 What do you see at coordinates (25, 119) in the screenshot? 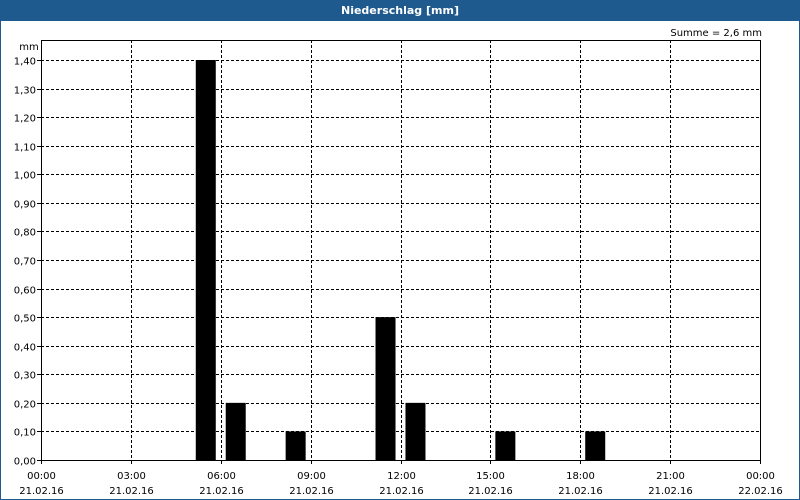
I see `y-tick-label: 1,20` at bounding box center [25, 119].